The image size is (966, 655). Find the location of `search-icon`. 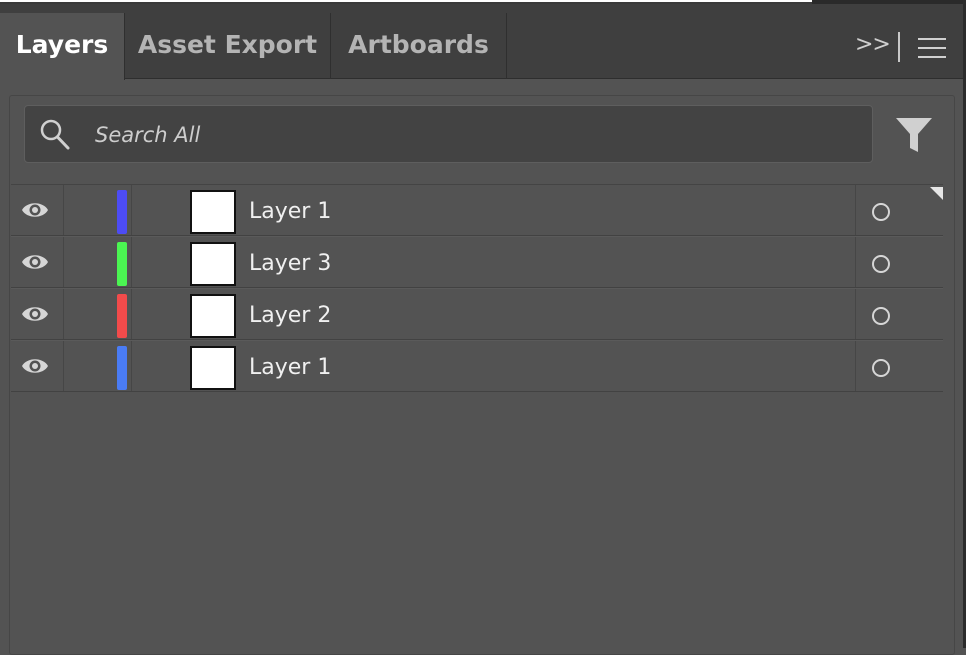

search-icon is located at coordinates (55, 134).